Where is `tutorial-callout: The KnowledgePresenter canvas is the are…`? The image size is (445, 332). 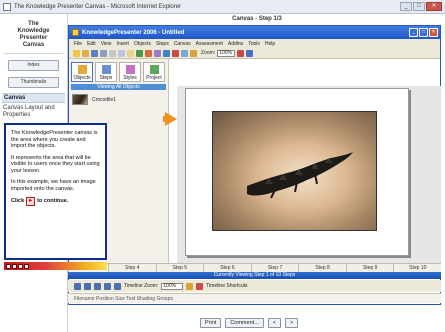 tutorial-callout: The KnowledgePresenter canvas is the are… is located at coordinates (55, 191).